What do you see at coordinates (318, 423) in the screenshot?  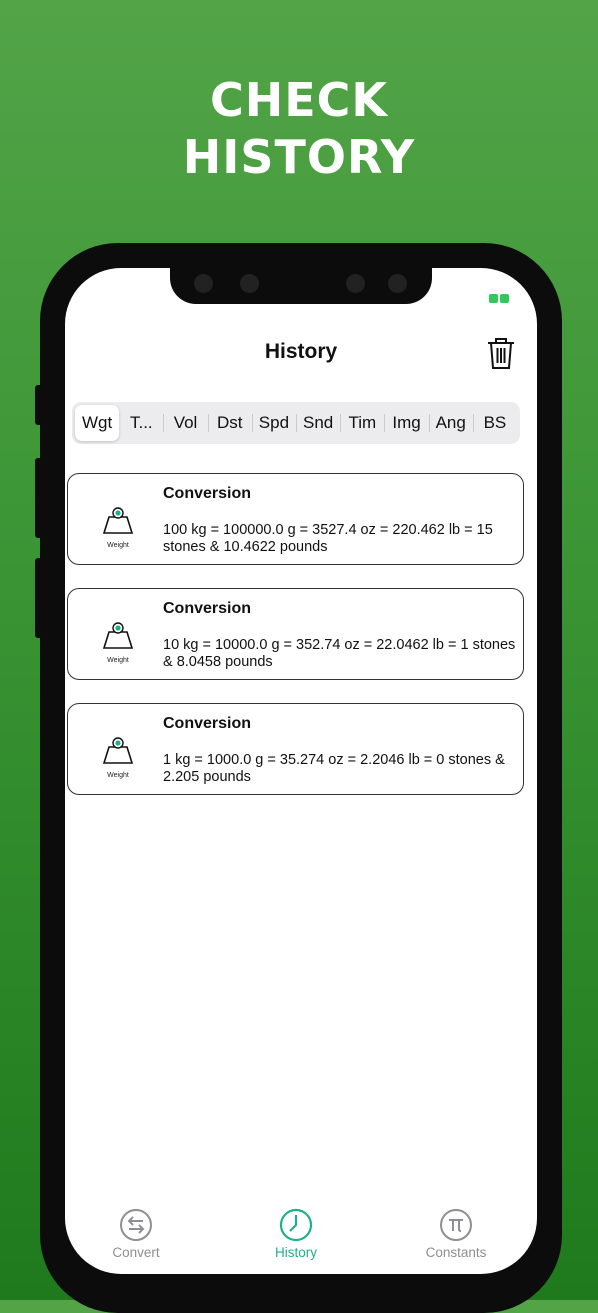 I see `segment-6: Snd` at bounding box center [318, 423].